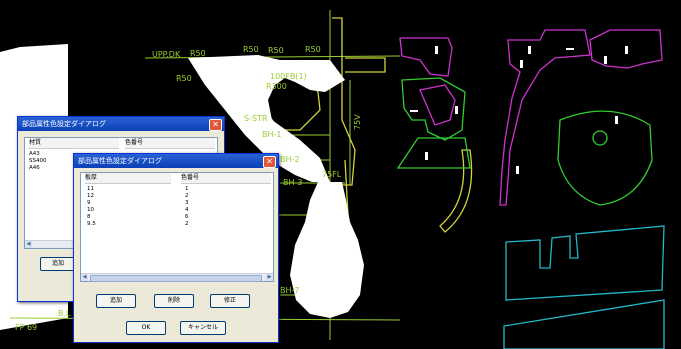  I want to click on ok-button: OK, so click(146, 328).